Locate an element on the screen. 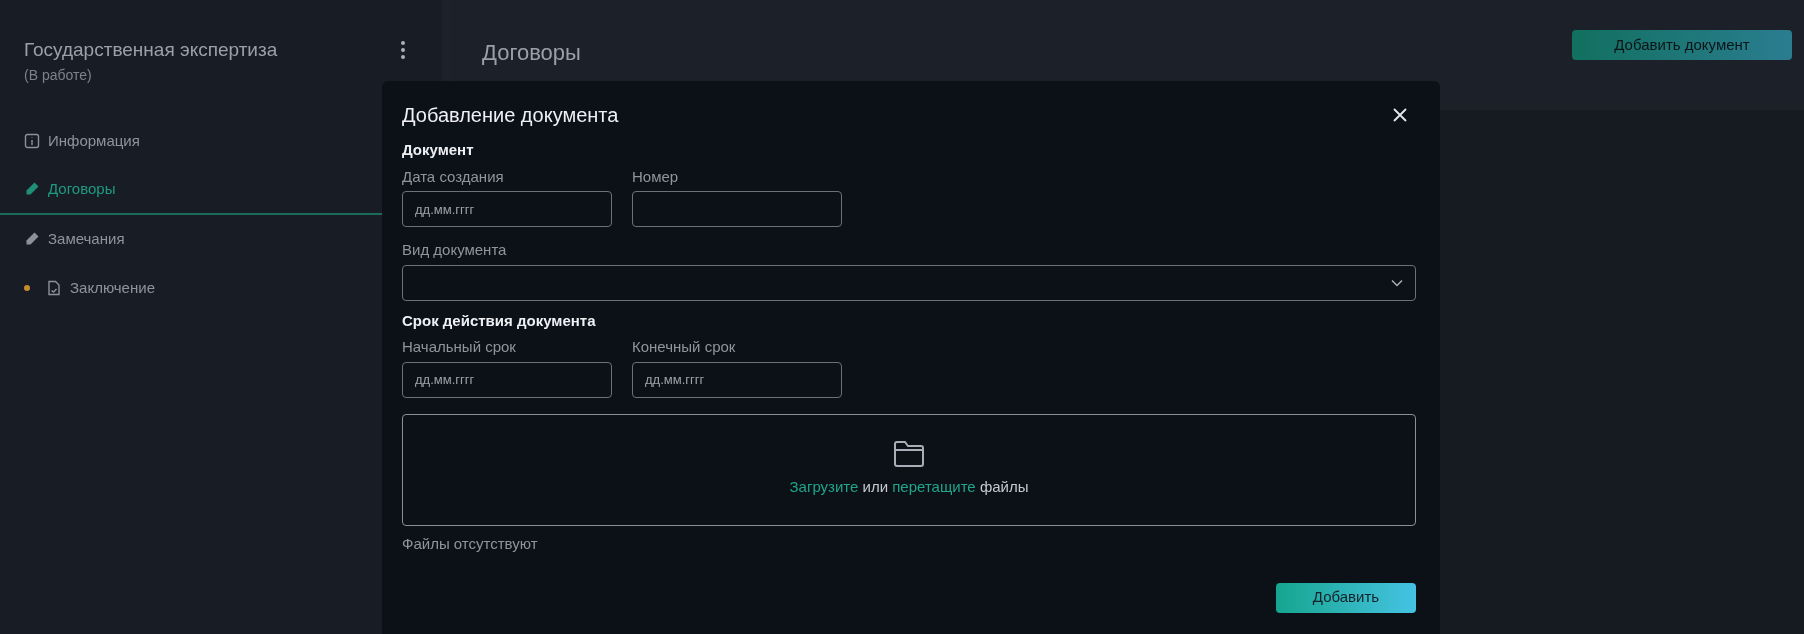 Image resolution: width=1804 pixels, height=634 pixels. submit-button: Добавить is located at coordinates (1346, 597).